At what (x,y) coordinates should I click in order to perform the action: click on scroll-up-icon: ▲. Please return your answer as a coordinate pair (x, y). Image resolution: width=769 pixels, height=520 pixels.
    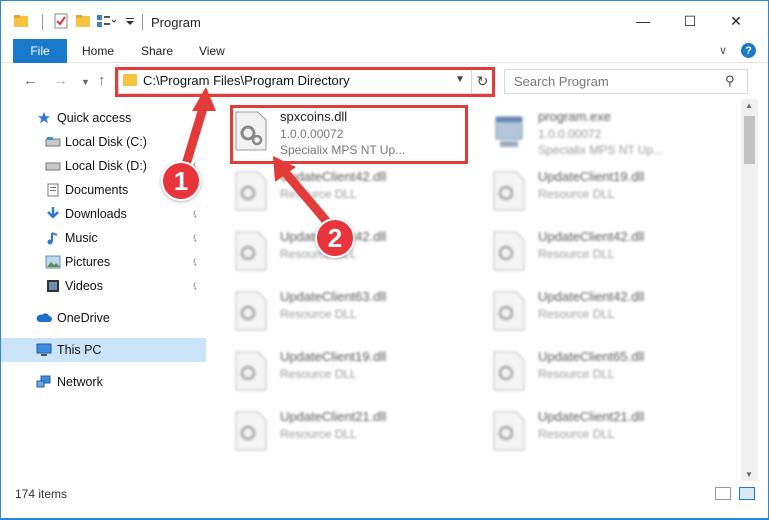
    Looking at the image, I should click on (749, 105).